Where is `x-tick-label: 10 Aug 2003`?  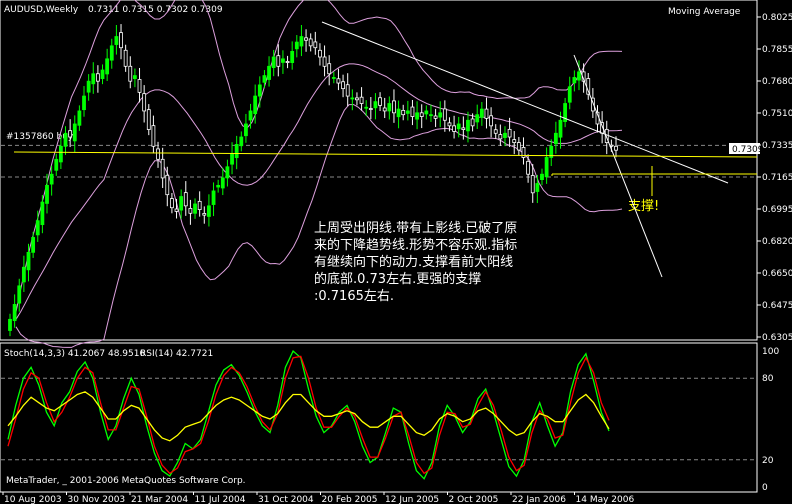 x-tick-label: 10 Aug 2003 is located at coordinates (33, 499).